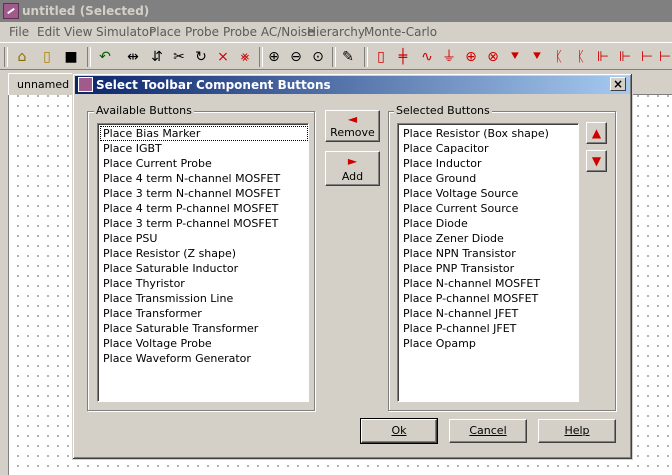 The image size is (672, 475). Describe the element at coordinates (336, 11) in the screenshot. I see `window-title-bar: untitled (Selected)` at that location.